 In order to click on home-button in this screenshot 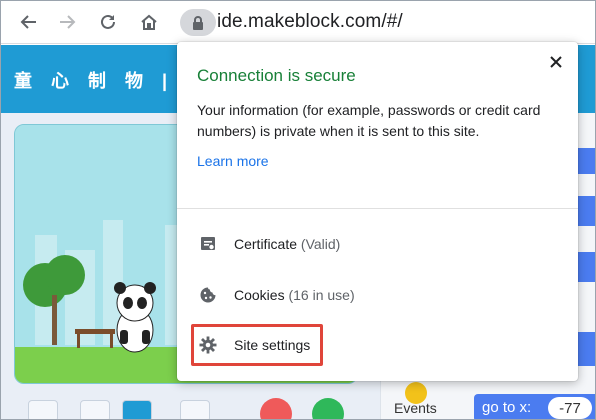, I will do `click(149, 22)`.